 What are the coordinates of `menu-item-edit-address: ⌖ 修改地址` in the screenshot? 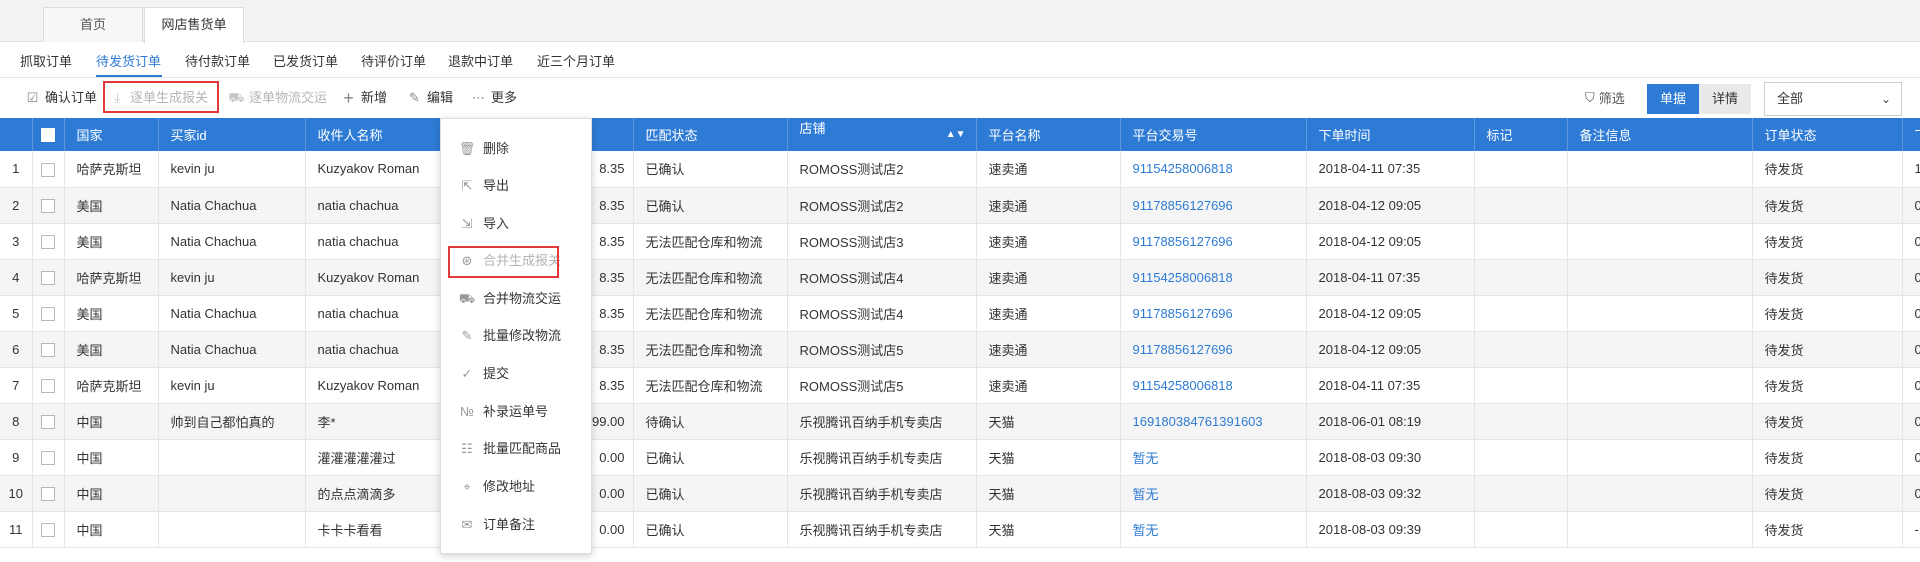 It's located at (497, 487).